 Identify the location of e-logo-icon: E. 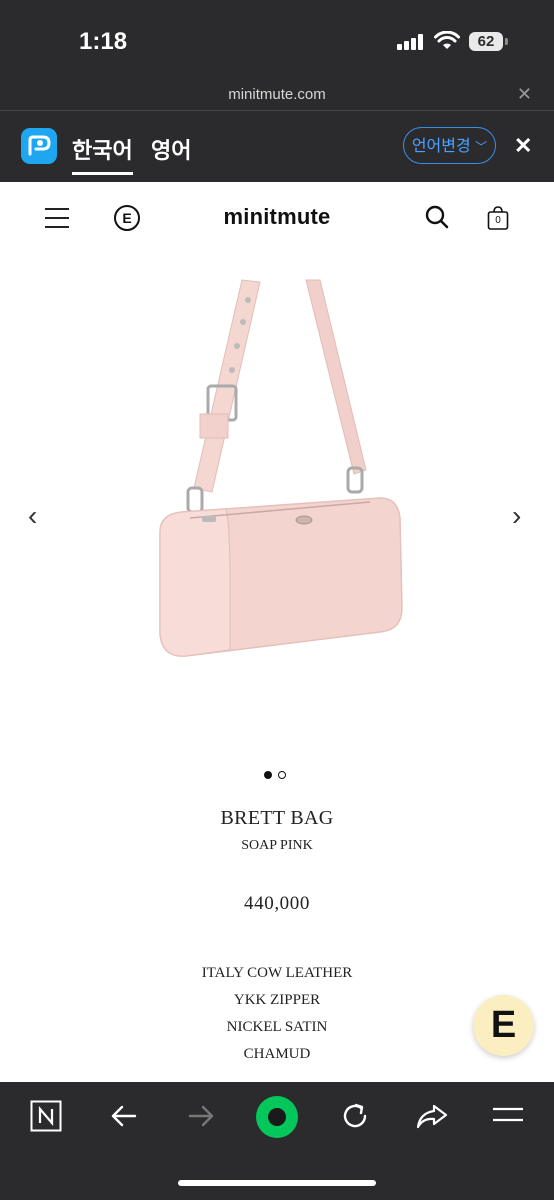
(503, 1025).